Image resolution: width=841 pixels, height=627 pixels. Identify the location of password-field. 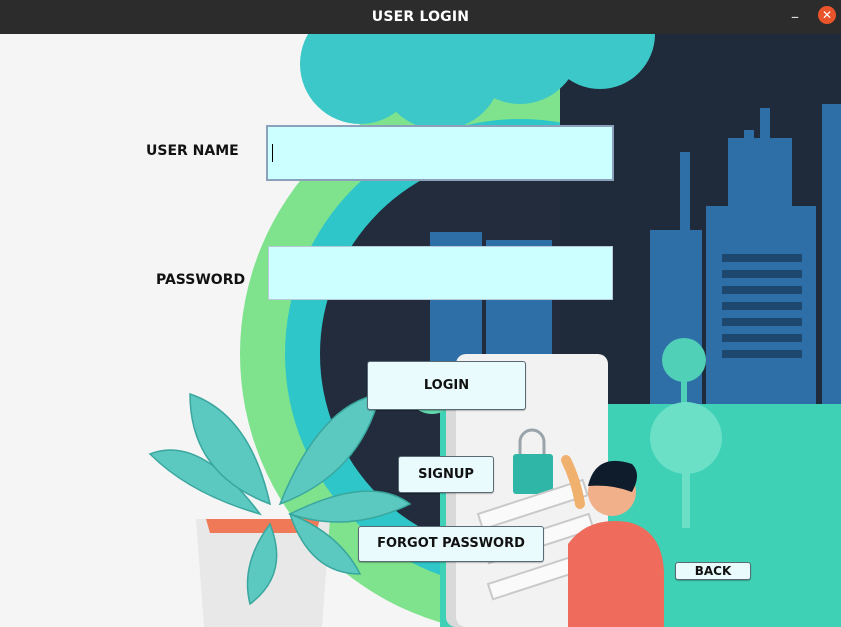
(440, 273).